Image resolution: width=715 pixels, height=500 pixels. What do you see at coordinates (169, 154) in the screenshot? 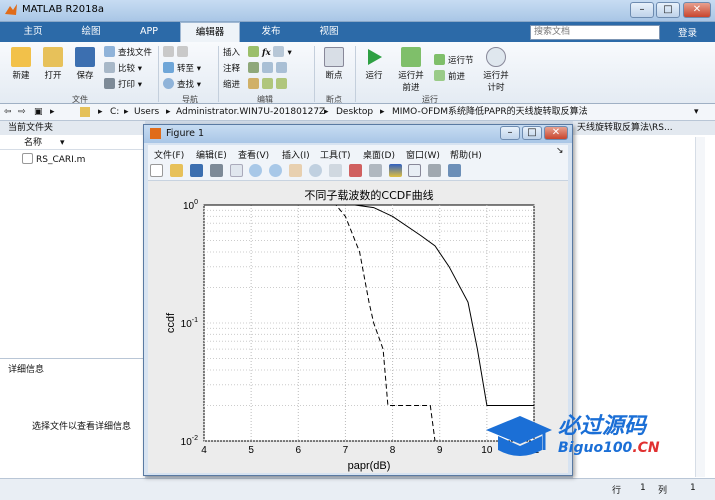
I see `menu-file: 文件(F)` at bounding box center [169, 154].